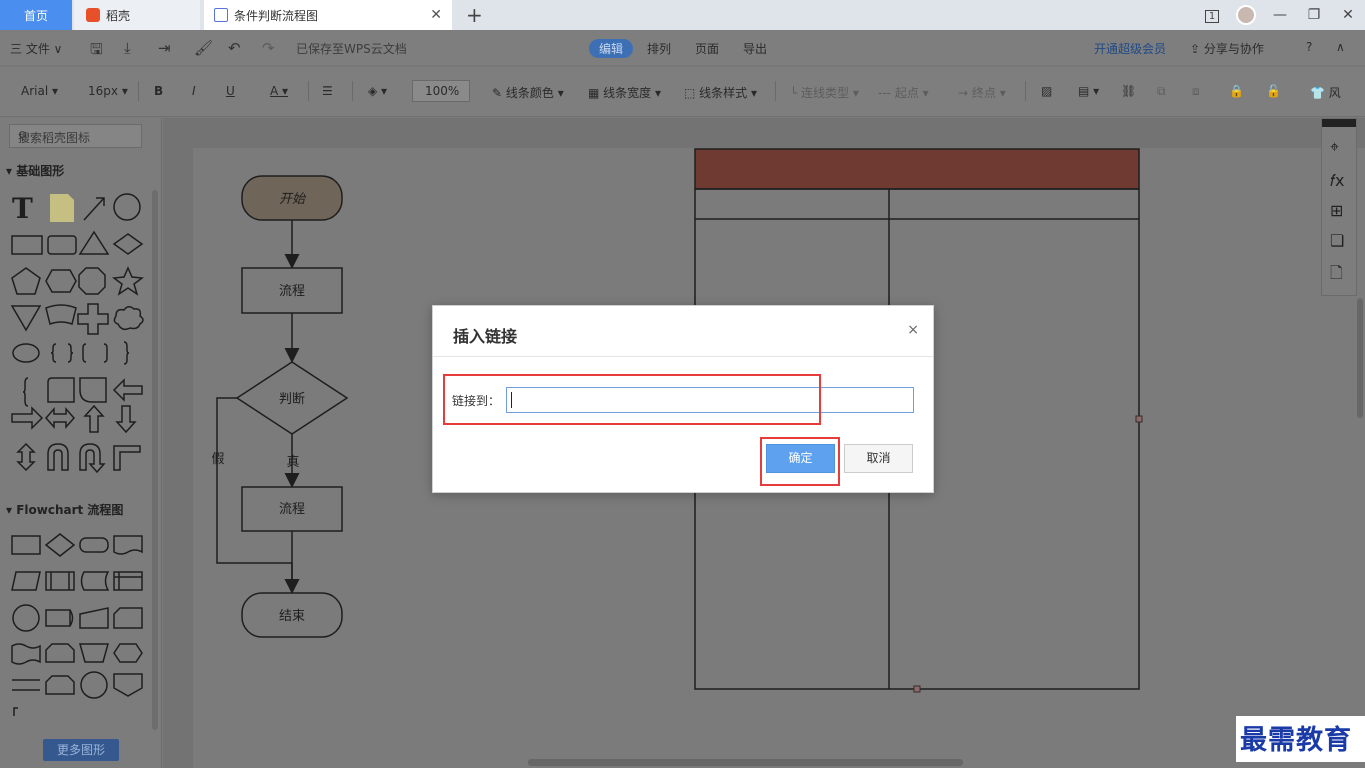  I want to click on zoom-input: 100%, so click(441, 91).